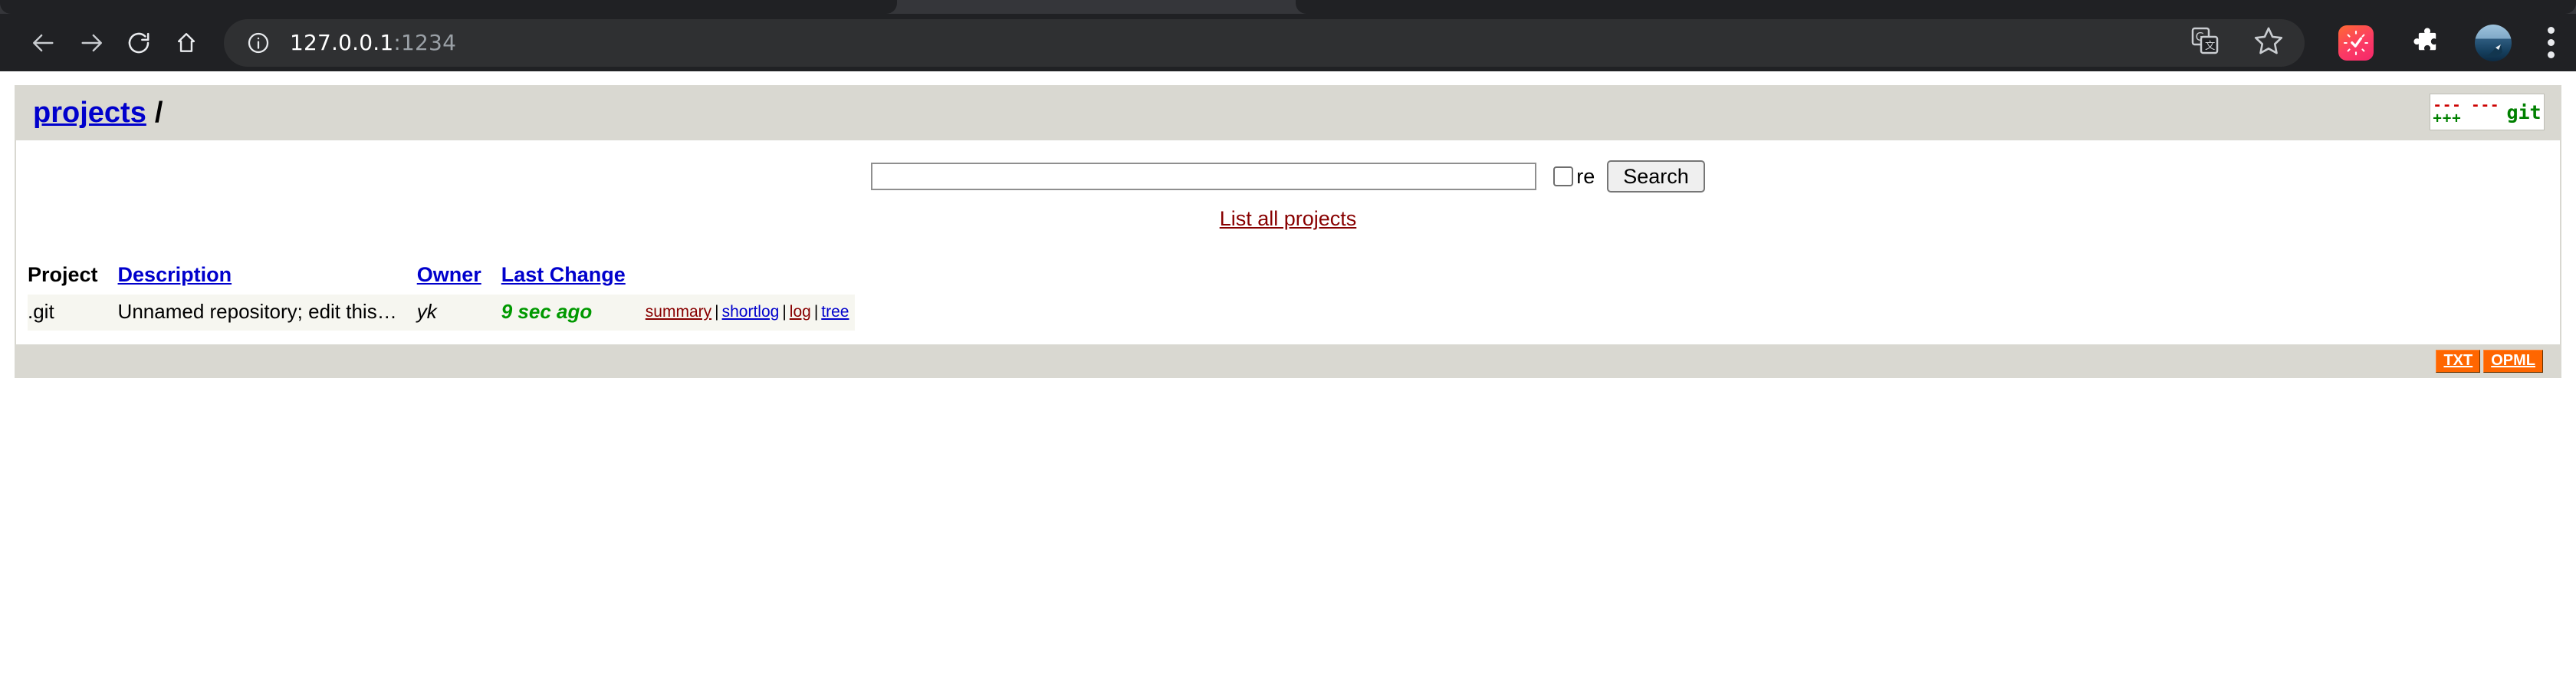  I want to click on git-logo-word: git, so click(2524, 111).